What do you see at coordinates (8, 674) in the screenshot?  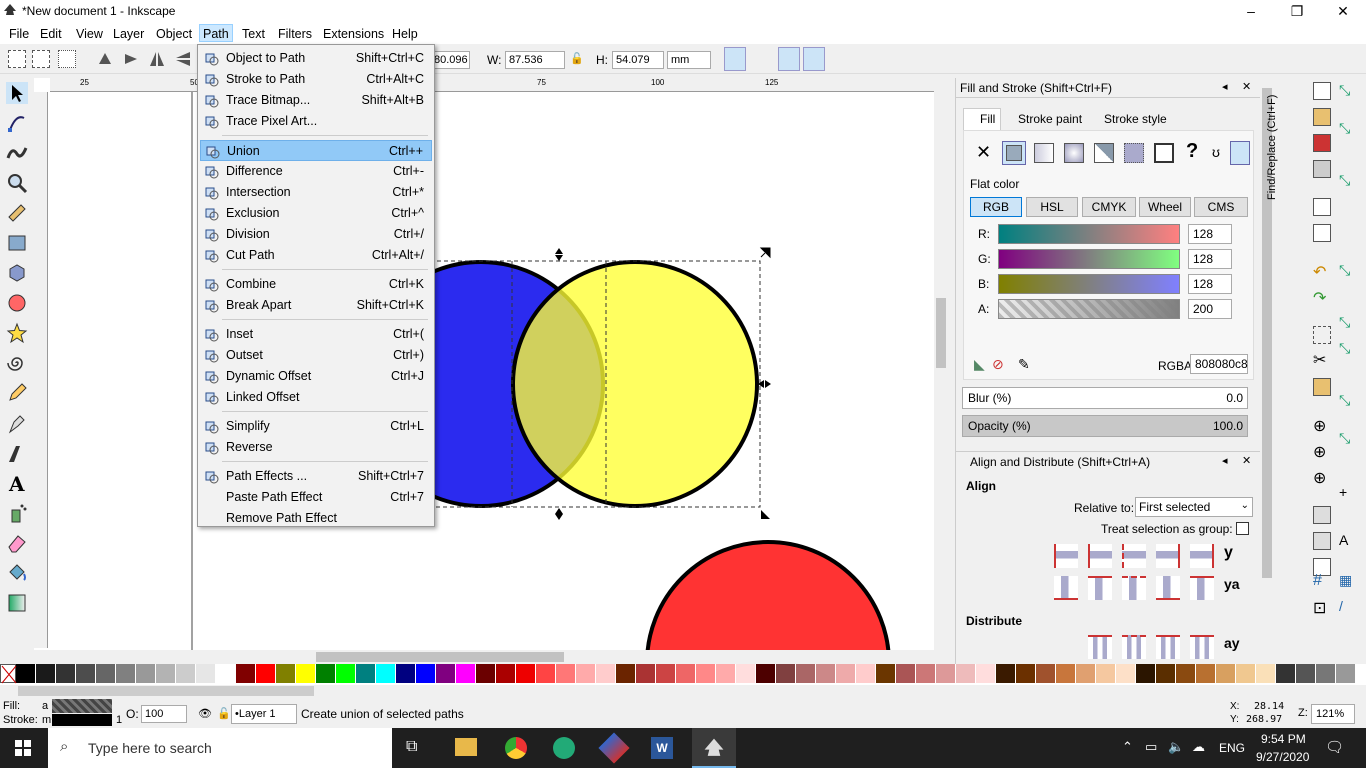 I see `no-color-swatch` at bounding box center [8, 674].